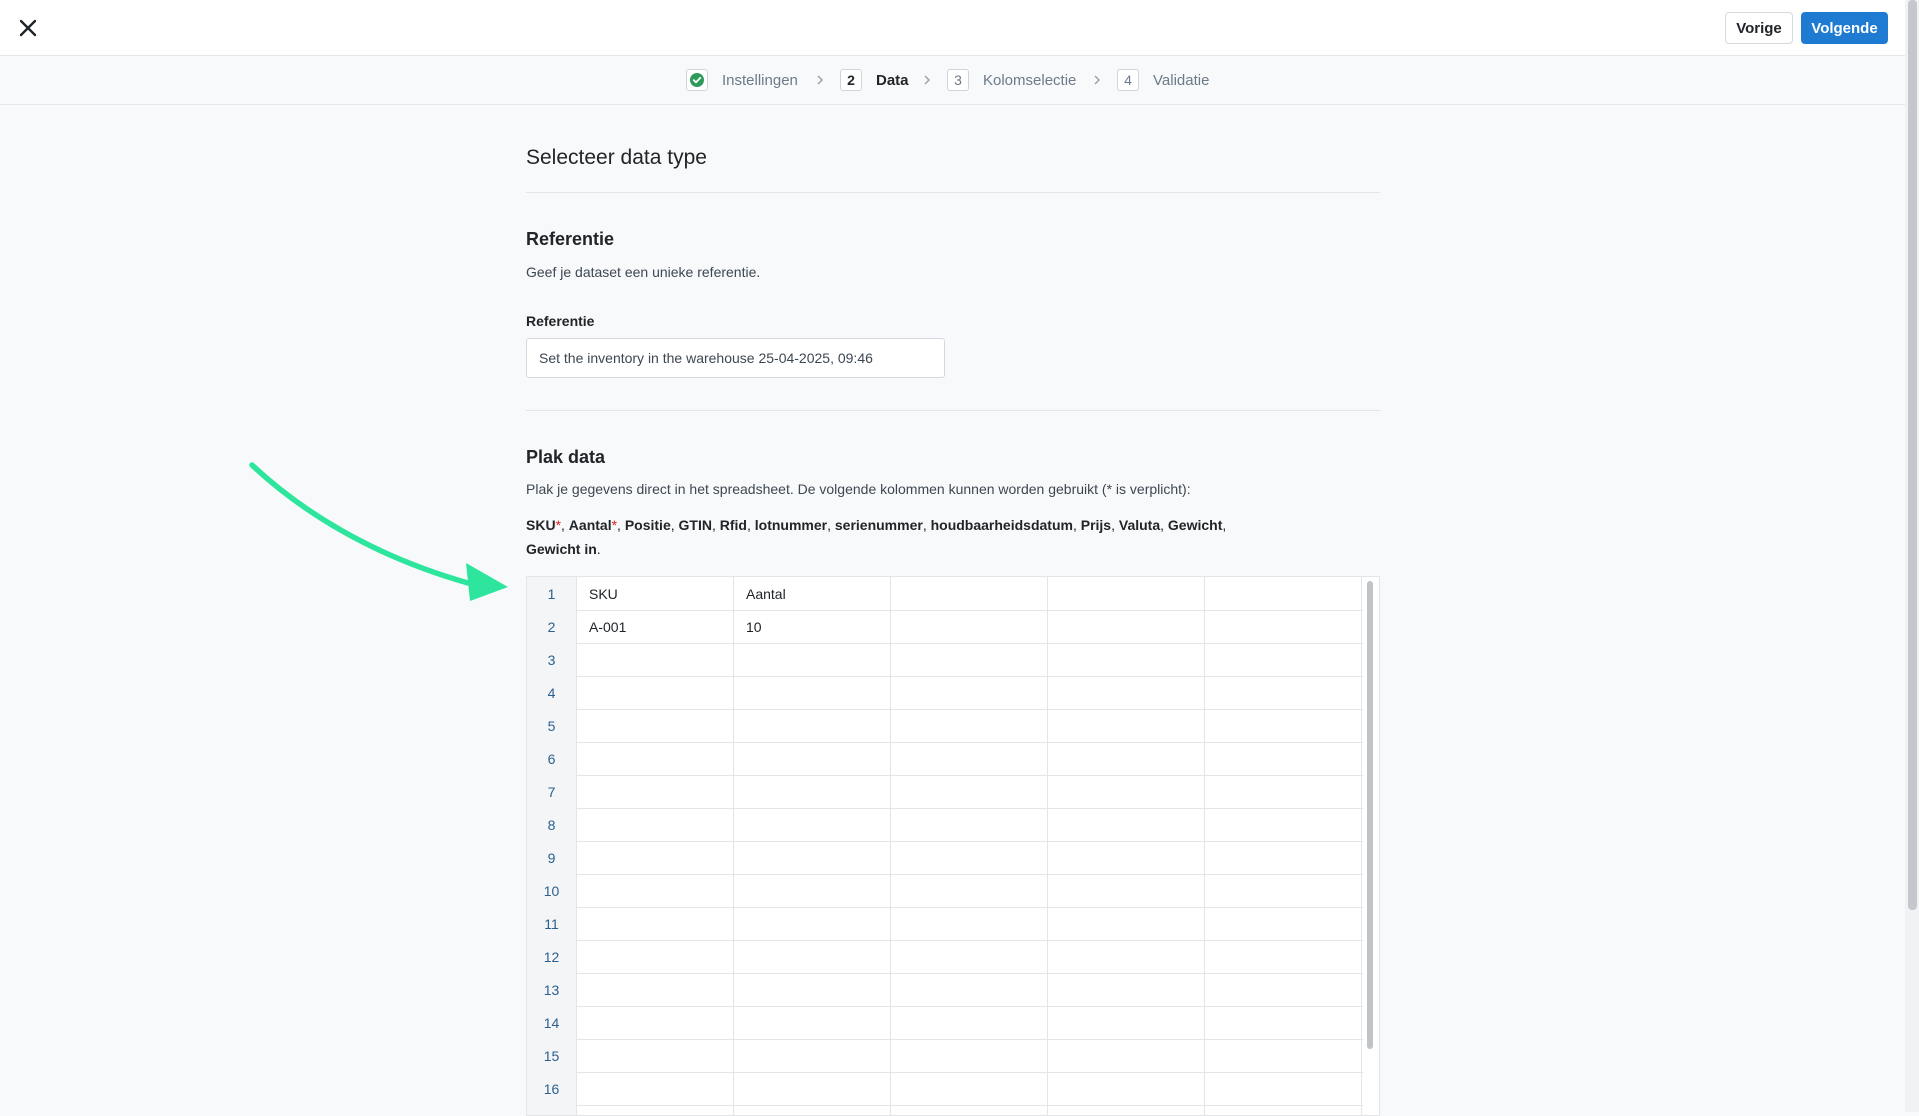  Describe the element at coordinates (1912, 455) in the screenshot. I see `page-scrollbar` at that location.